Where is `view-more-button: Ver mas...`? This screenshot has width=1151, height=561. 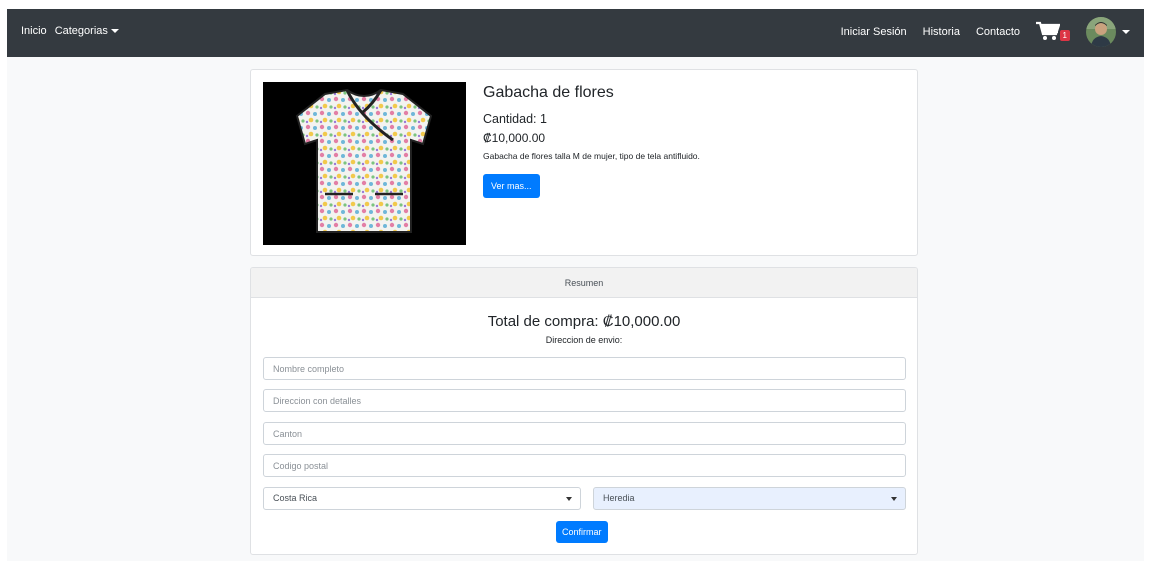
view-more-button: Ver mas... is located at coordinates (511, 186).